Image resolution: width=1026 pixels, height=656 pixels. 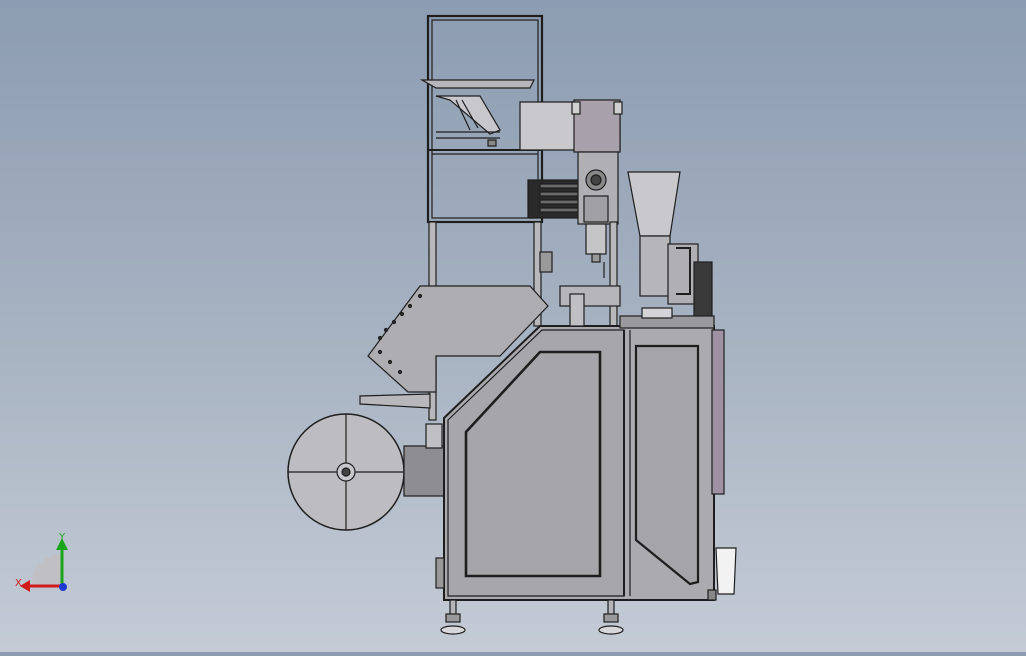 I want to click on leveling-feet, so click(x=532, y=617).